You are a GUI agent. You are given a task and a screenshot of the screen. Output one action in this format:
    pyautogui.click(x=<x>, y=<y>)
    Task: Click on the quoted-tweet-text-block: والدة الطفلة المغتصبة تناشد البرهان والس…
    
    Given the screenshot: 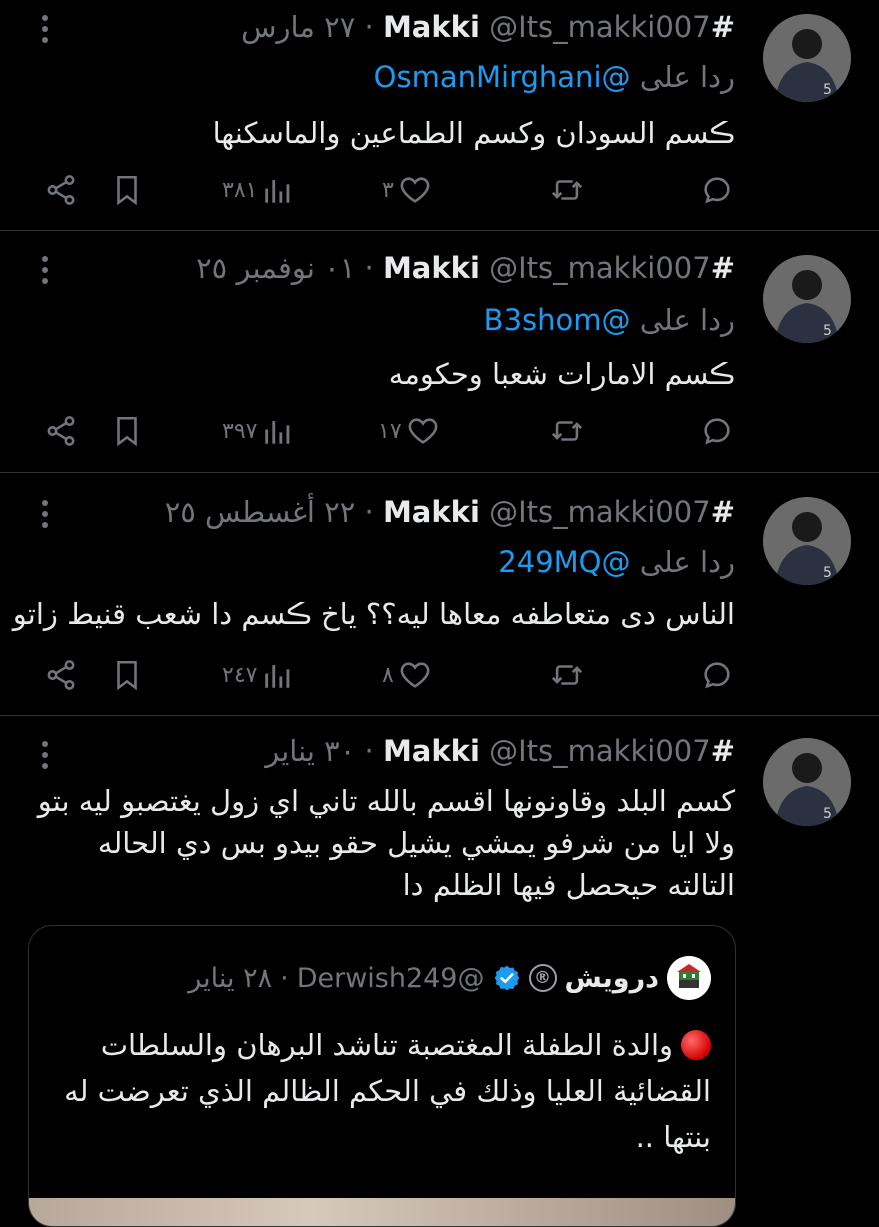 What is the action you would take?
    pyautogui.click(x=376, y=1091)
    